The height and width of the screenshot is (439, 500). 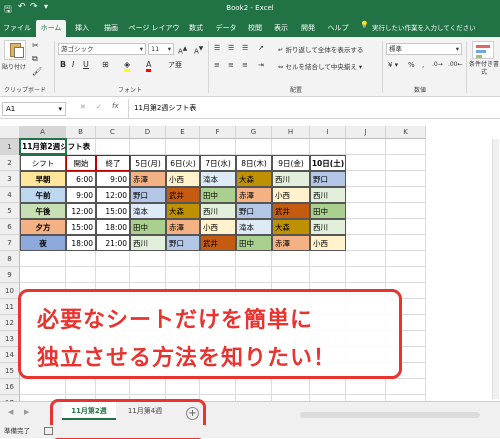 What do you see at coordinates (437, 65) in the screenshot?
I see `increase-decimal-icon: .0→` at bounding box center [437, 65].